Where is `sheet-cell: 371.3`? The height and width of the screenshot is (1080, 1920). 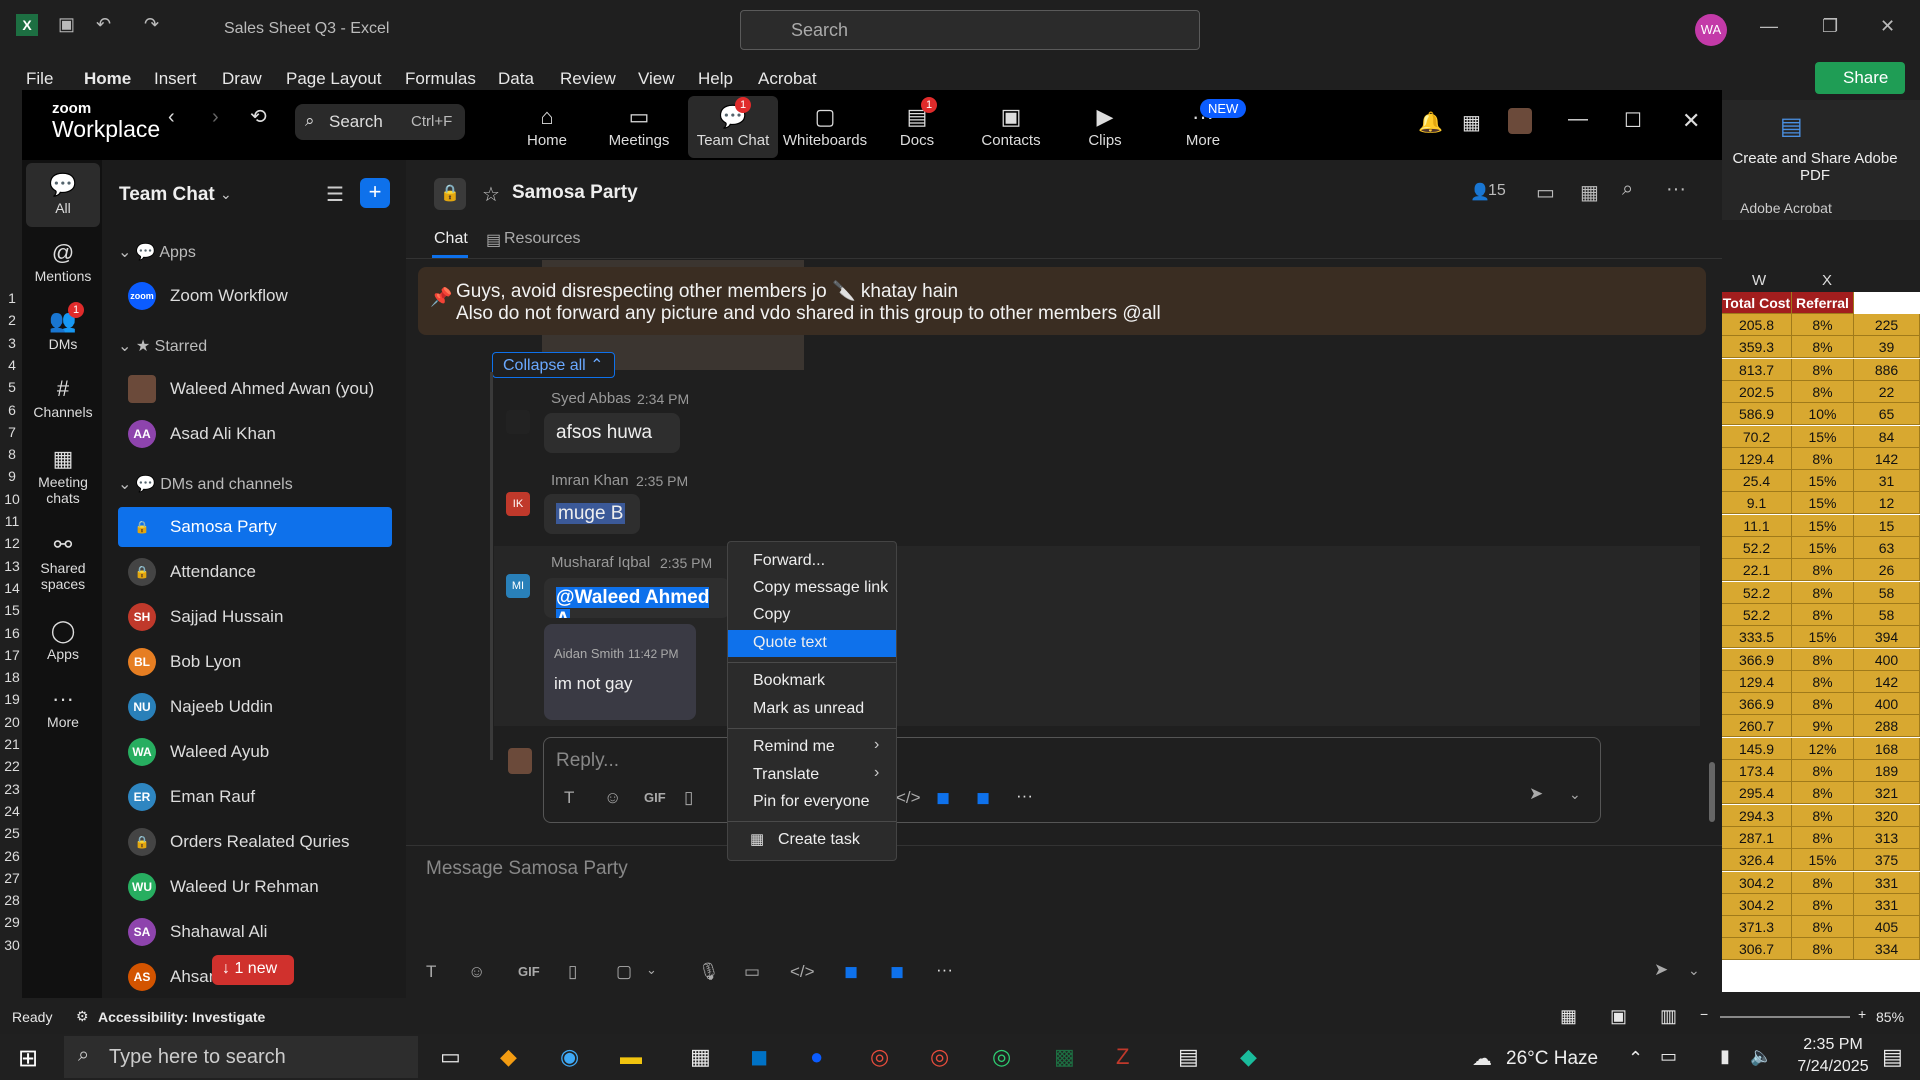
sheet-cell: 371.3 is located at coordinates (1757, 927).